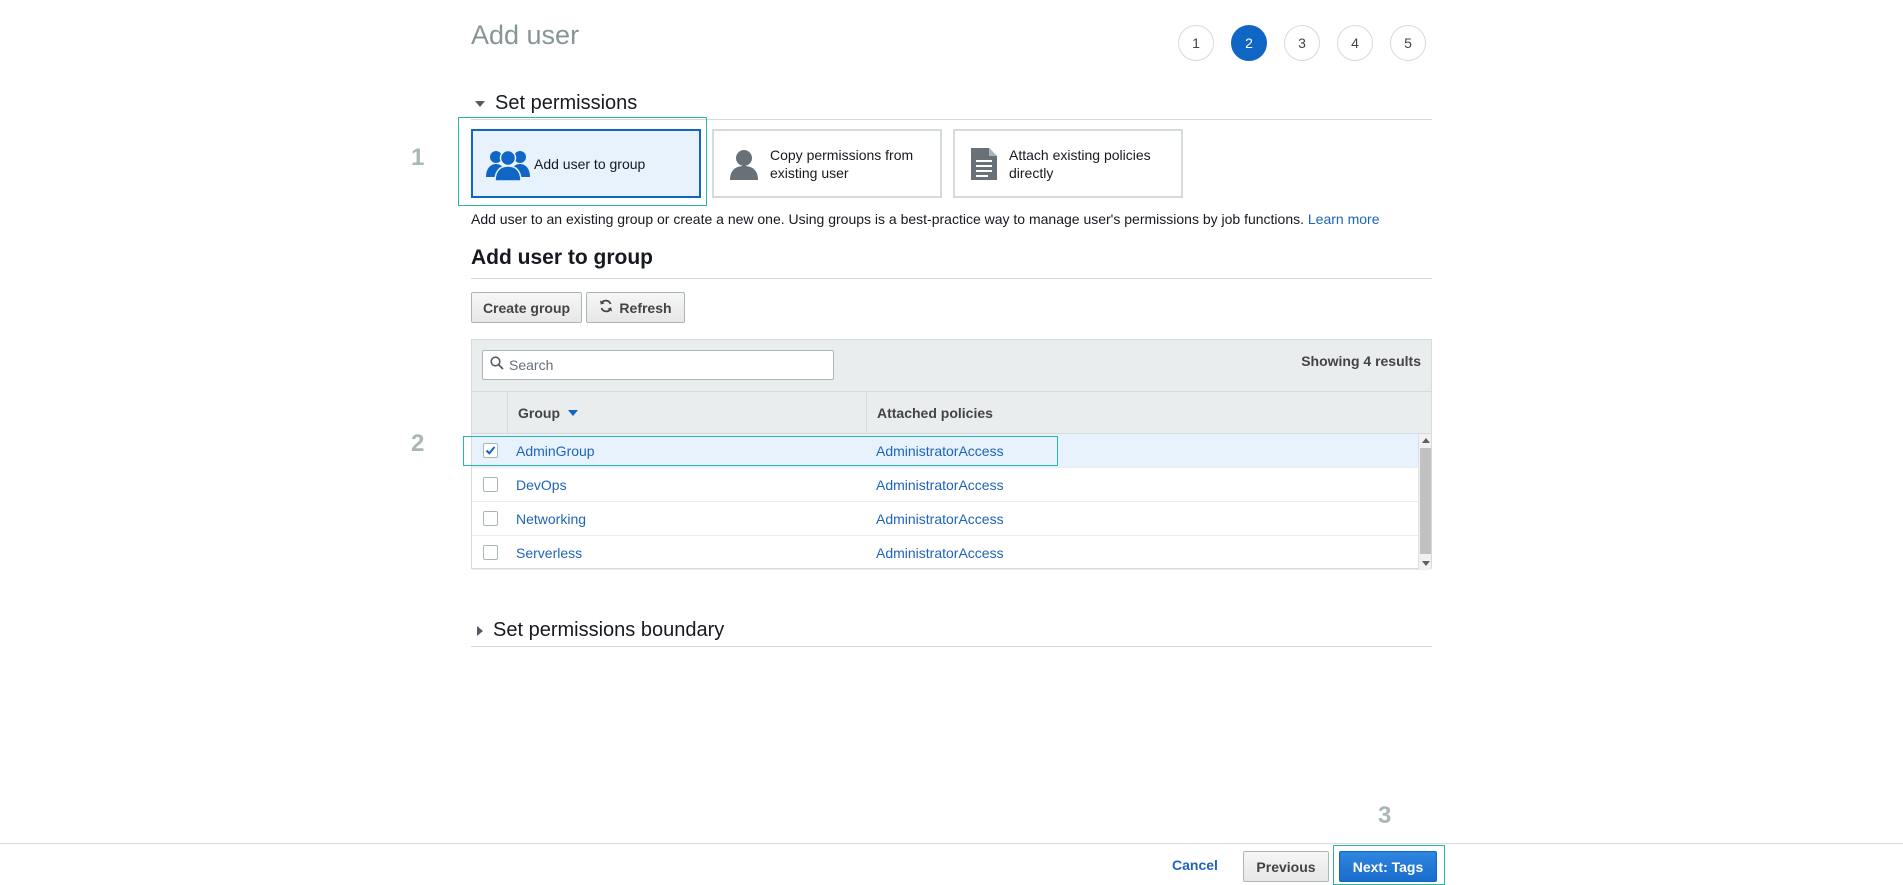  Describe the element at coordinates (951, 633) in the screenshot. I see `permissions-boundary-header: Set permissions boundary` at that location.